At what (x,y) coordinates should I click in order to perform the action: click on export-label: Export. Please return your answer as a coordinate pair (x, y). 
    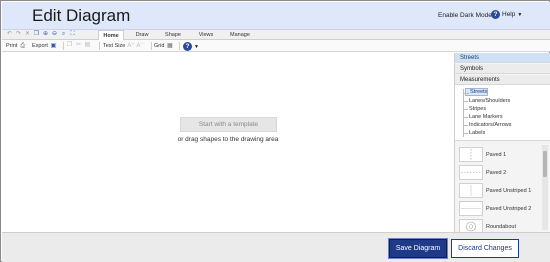
    Looking at the image, I should click on (40, 46).